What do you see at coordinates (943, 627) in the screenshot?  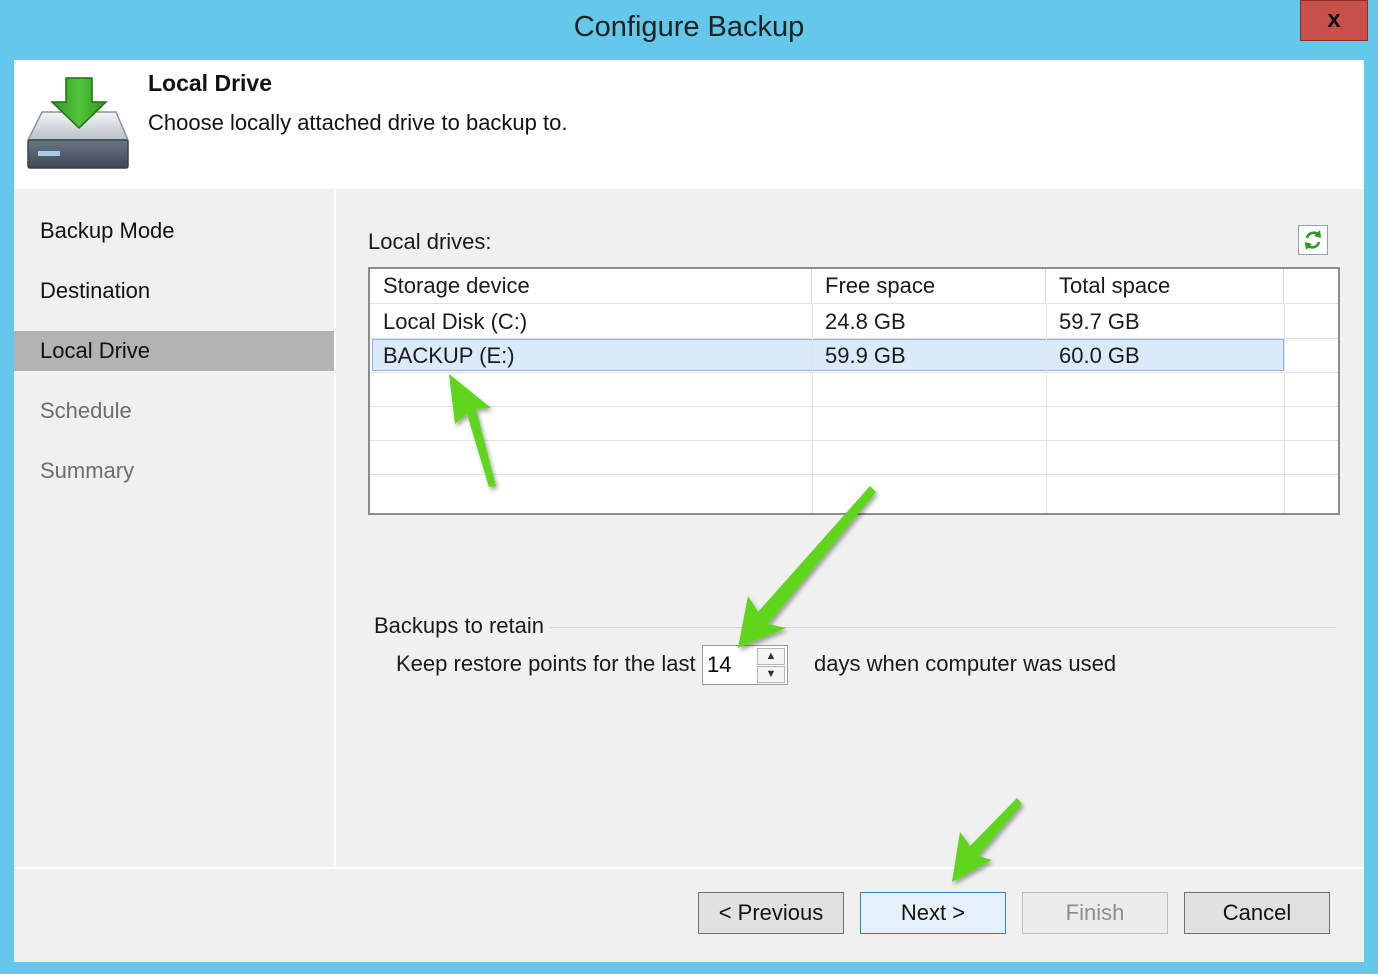 I see `group-divider` at bounding box center [943, 627].